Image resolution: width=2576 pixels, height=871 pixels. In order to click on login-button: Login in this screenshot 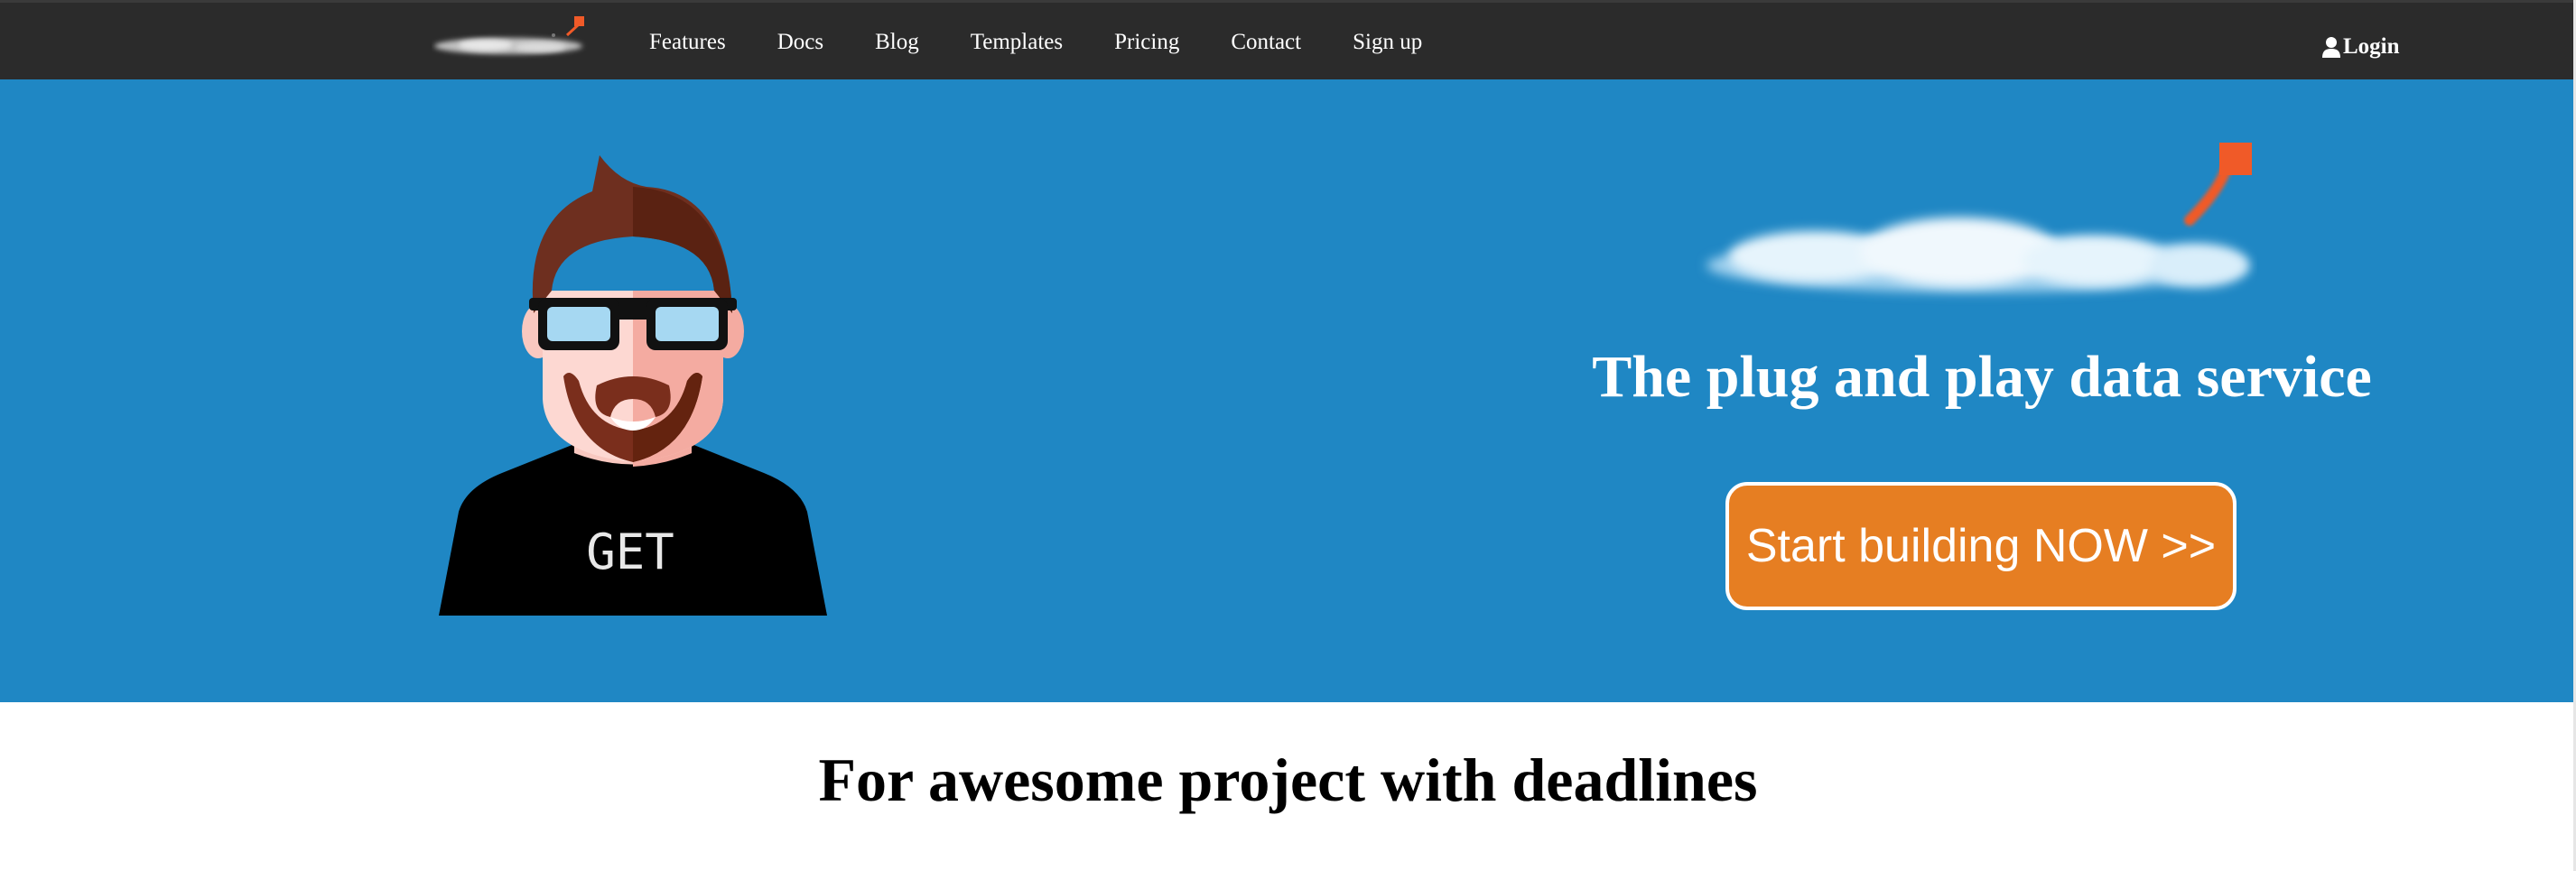, I will do `click(2360, 47)`.